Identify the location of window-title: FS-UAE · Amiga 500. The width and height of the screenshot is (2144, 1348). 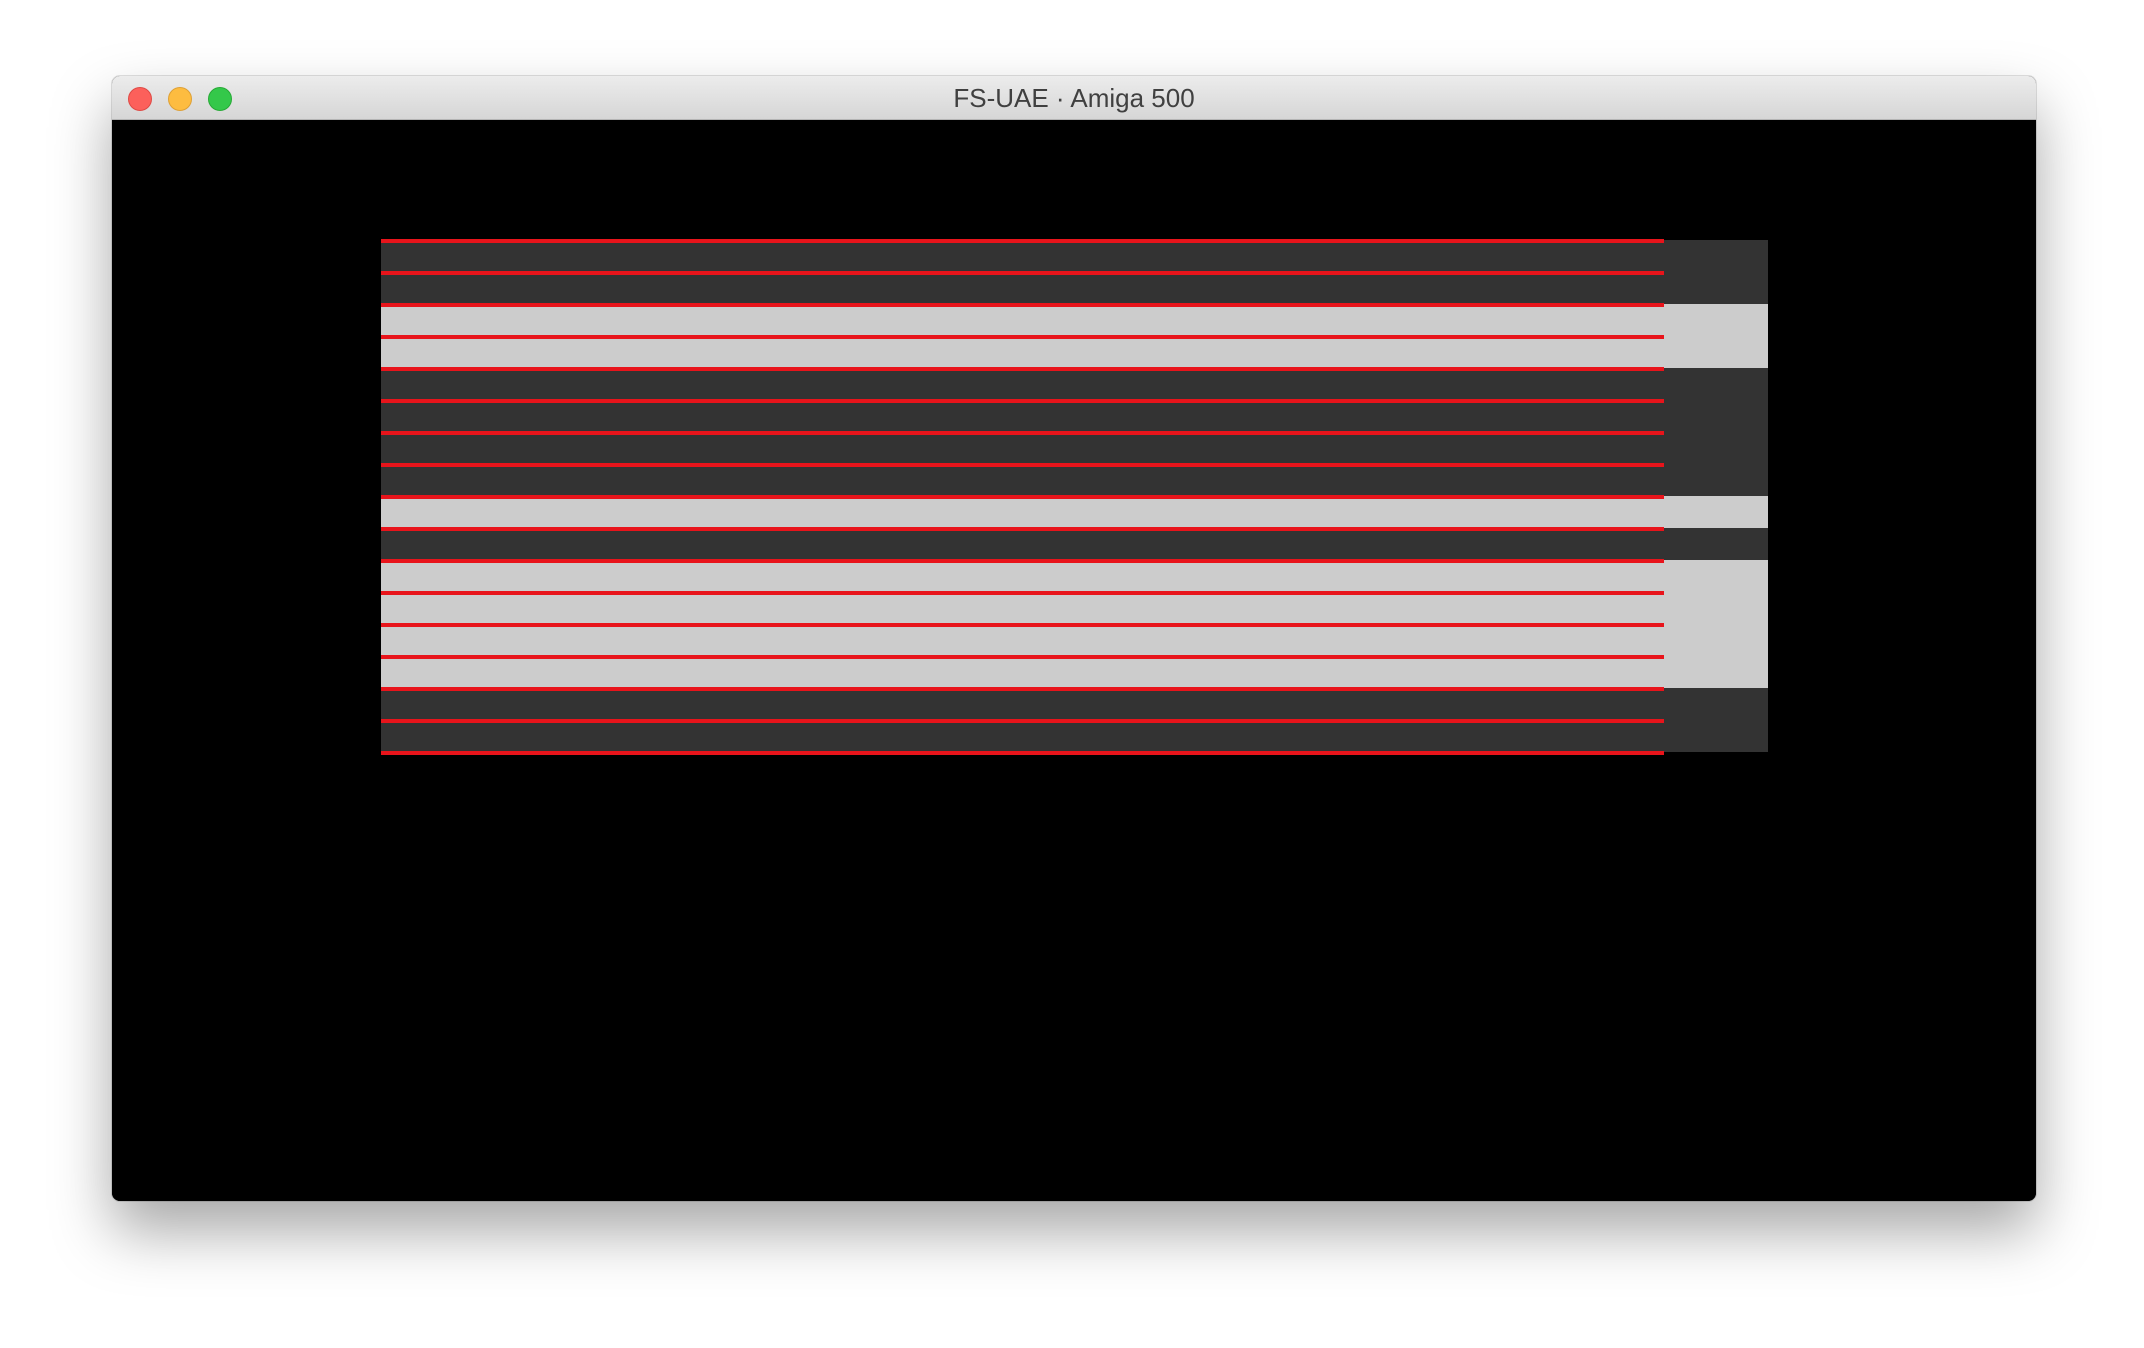
(1074, 98).